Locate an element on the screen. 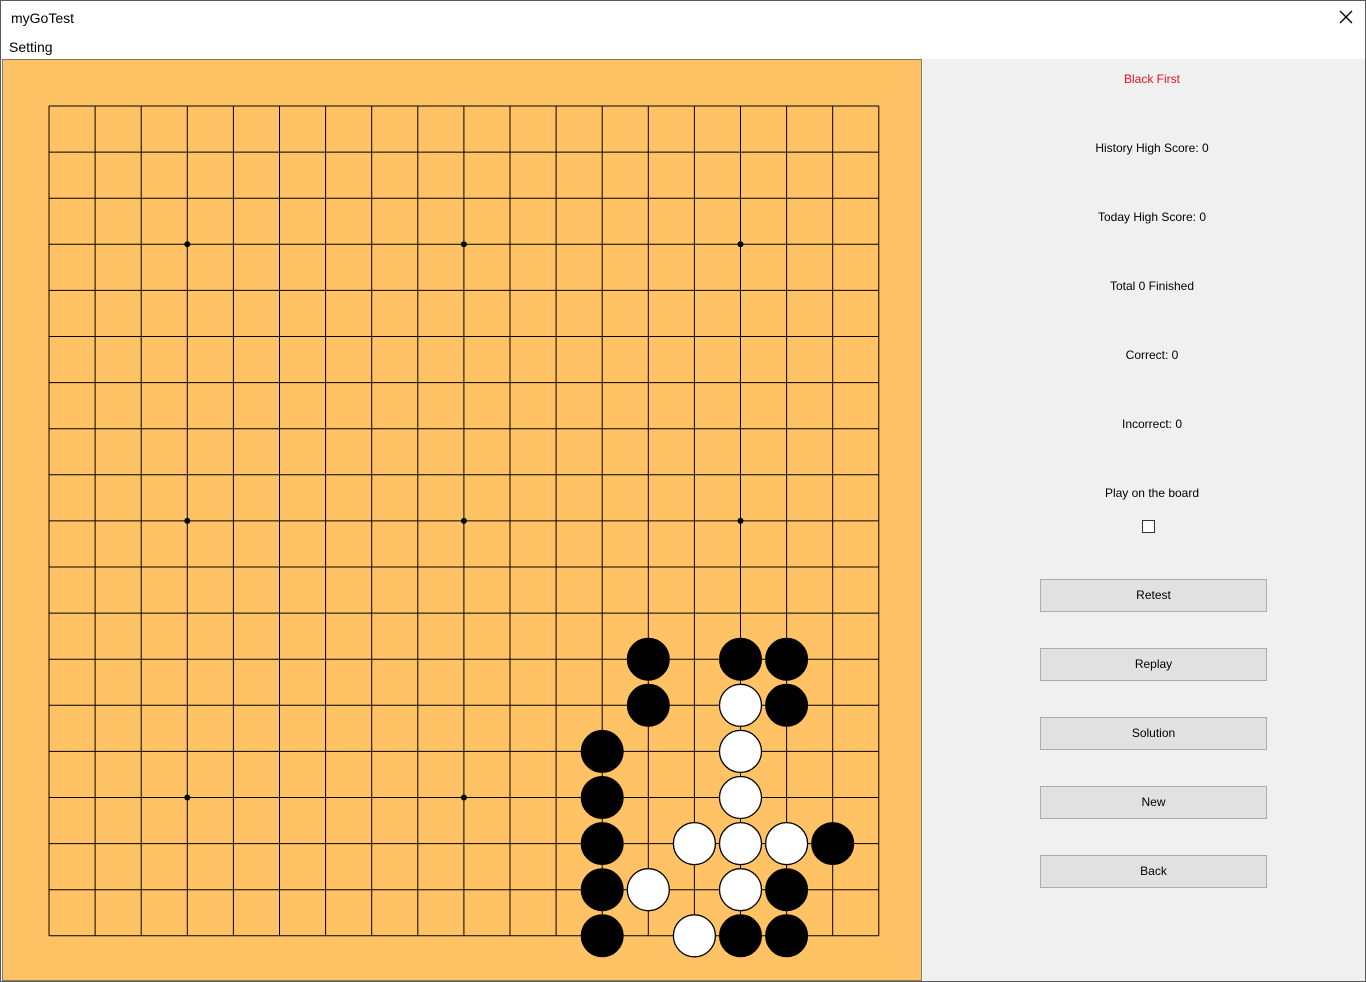  close-button is located at coordinates (1346, 17).